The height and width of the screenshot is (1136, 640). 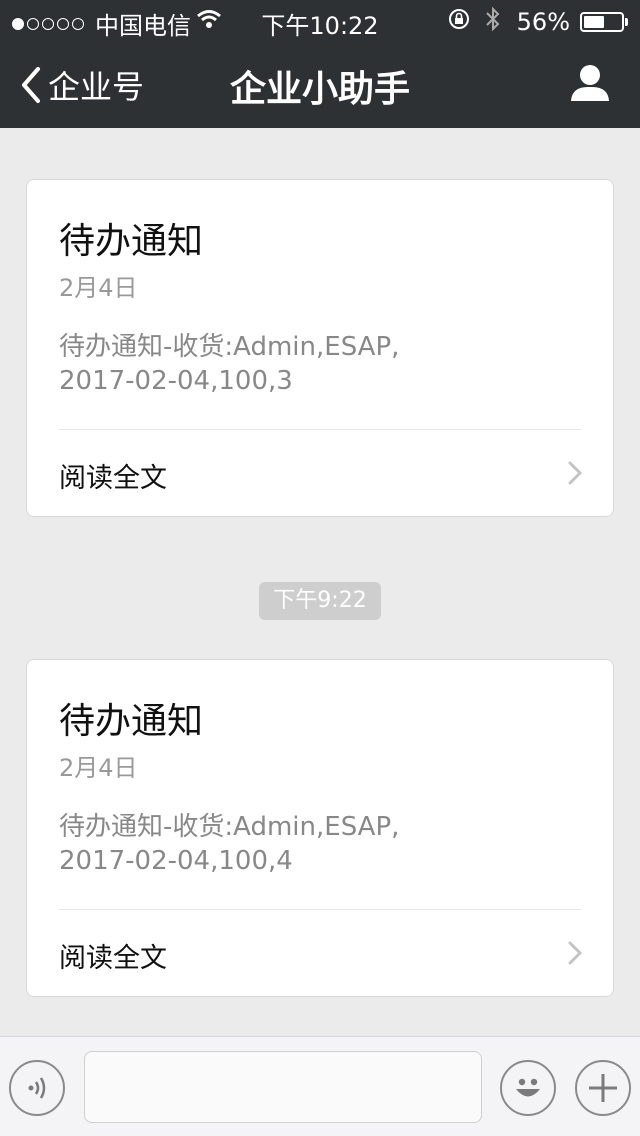 What do you see at coordinates (459, 22) in the screenshot?
I see `rotation-lock-icon` at bounding box center [459, 22].